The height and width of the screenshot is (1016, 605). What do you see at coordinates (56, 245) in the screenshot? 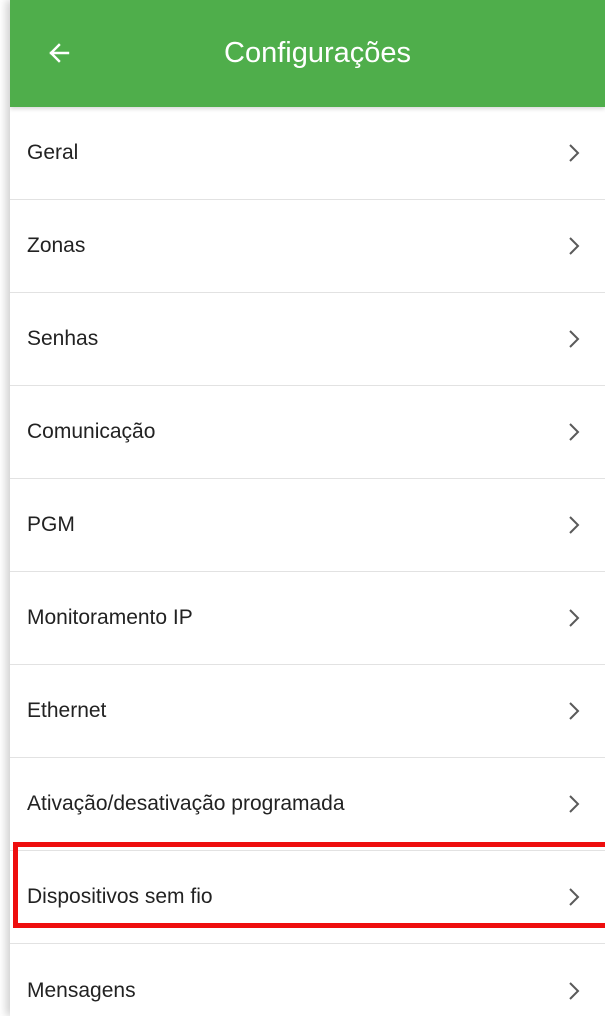
I see `menu-item-label: Zonas` at bounding box center [56, 245].